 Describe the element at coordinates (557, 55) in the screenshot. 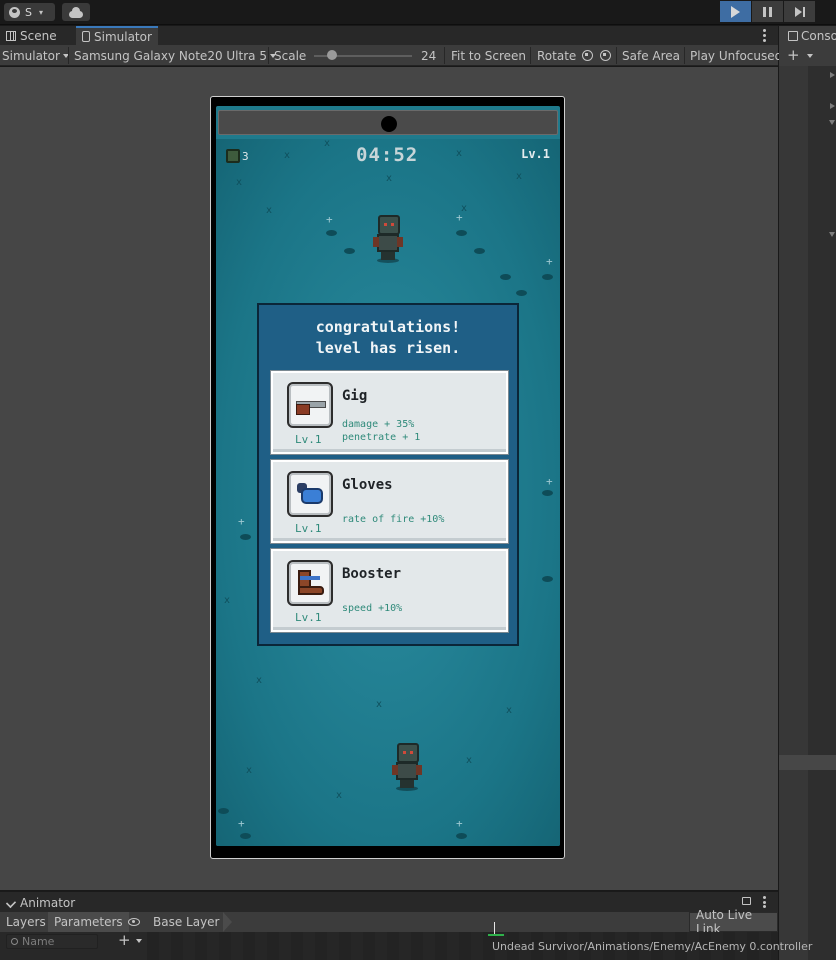

I see `rotate-label: Rotate` at that location.